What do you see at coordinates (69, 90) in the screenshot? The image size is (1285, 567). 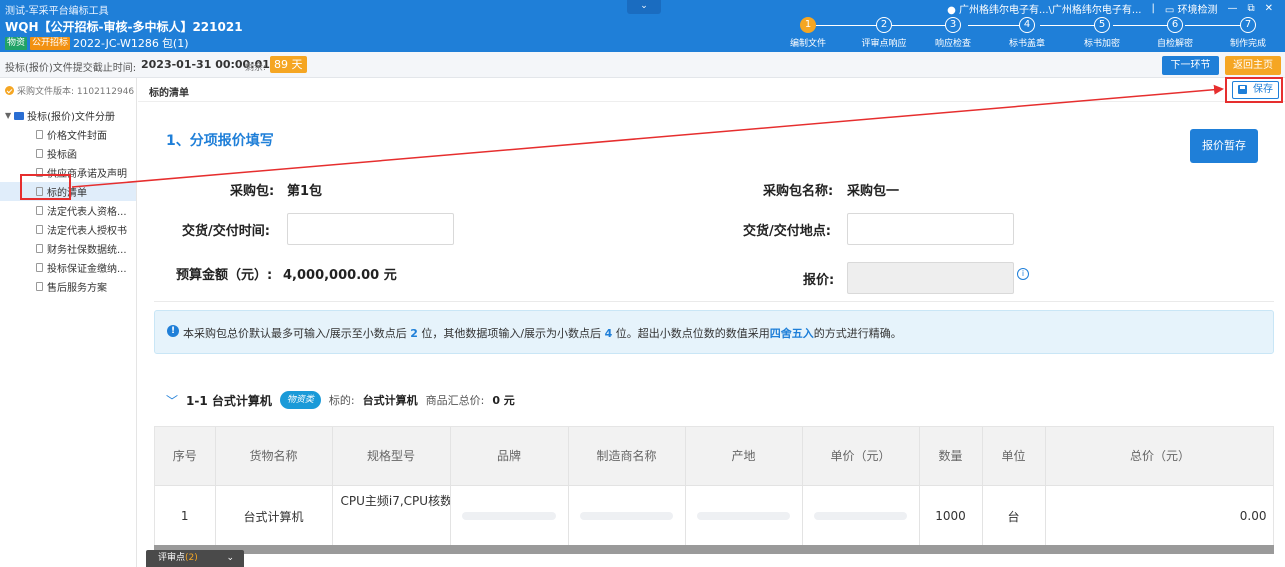 I see `version-info: 采购文件版本: 1102112946` at bounding box center [69, 90].